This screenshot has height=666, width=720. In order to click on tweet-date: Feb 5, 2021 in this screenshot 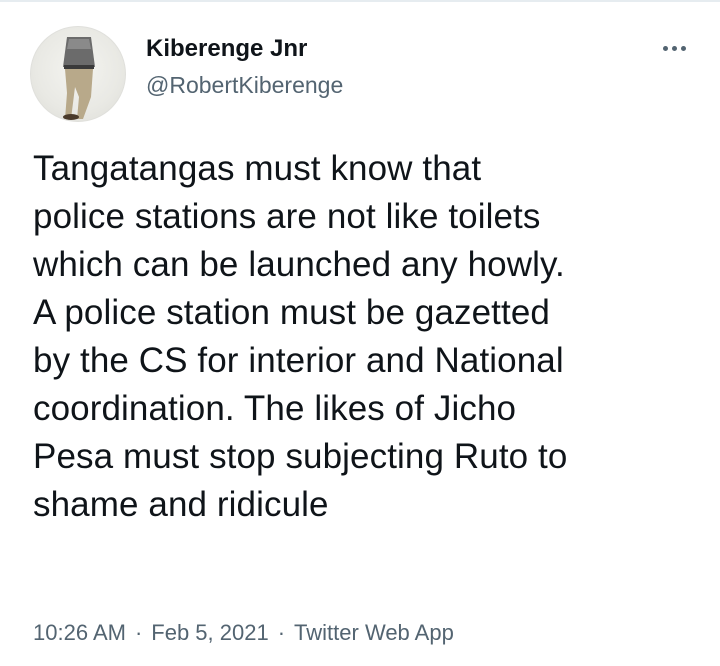, I will do `click(209, 633)`.